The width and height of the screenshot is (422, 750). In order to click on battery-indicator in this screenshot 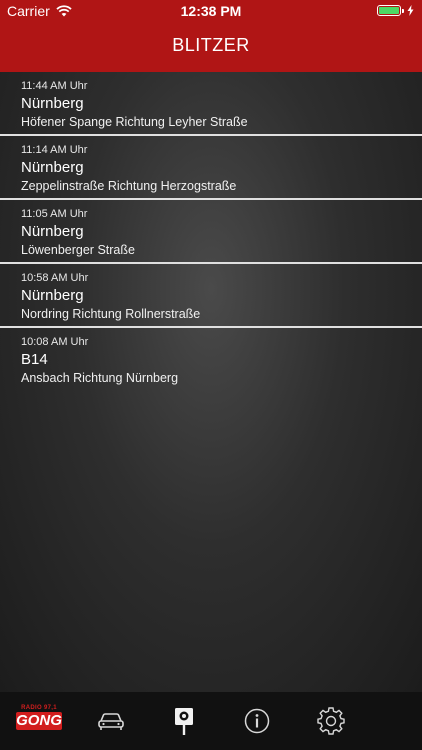, I will do `click(395, 10)`.